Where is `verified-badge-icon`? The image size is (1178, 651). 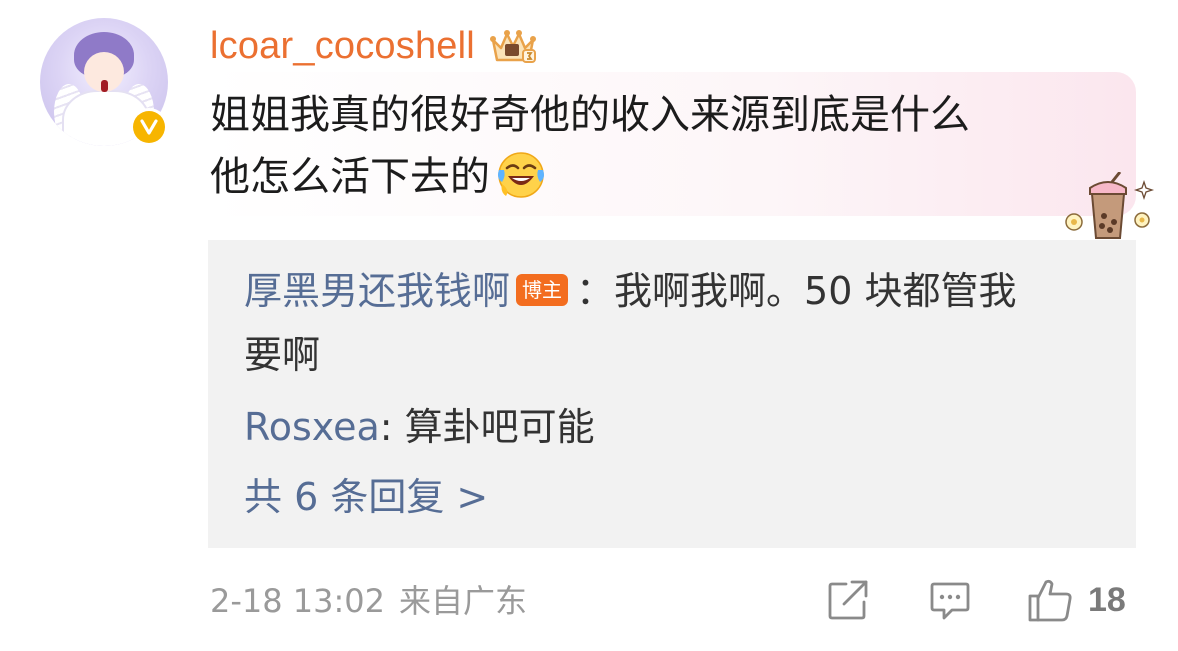
verified-badge-icon is located at coordinates (149, 127).